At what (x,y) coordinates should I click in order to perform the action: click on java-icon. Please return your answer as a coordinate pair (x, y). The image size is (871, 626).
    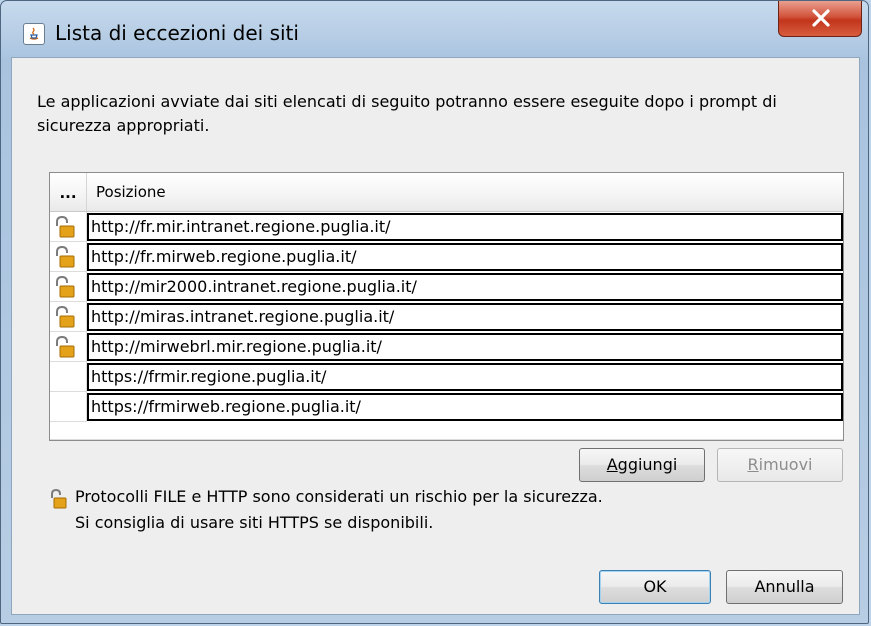
    Looking at the image, I should click on (34, 34).